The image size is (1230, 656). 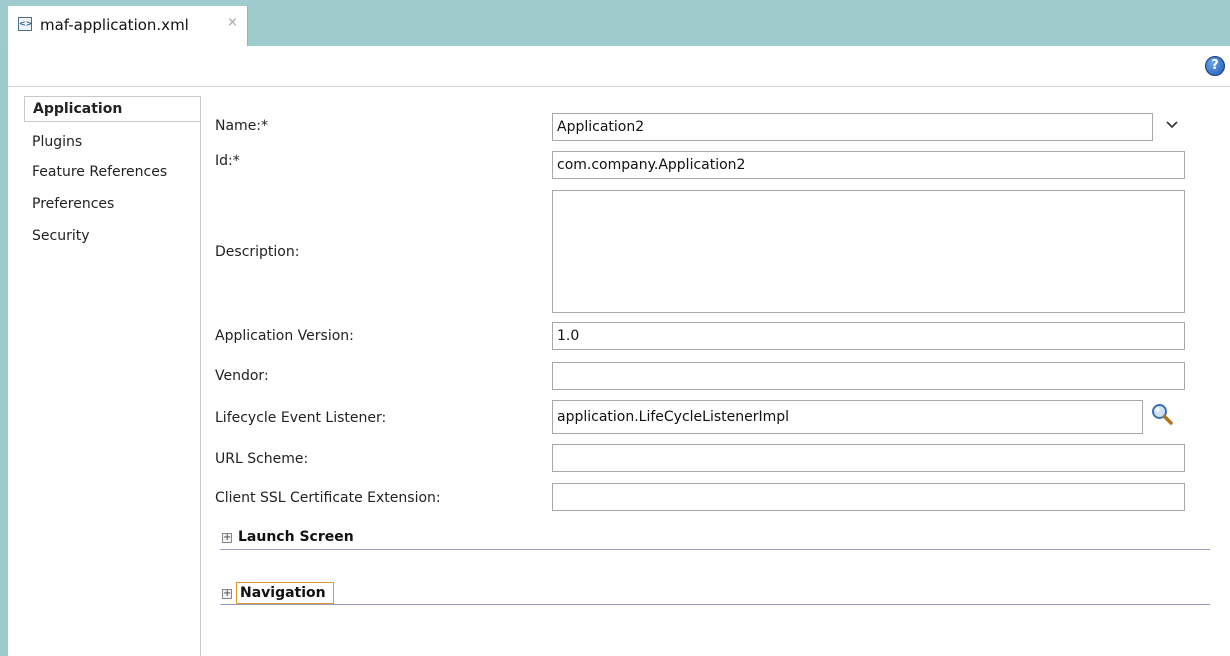 What do you see at coordinates (868, 458) in the screenshot?
I see `url-scheme-field` at bounding box center [868, 458].